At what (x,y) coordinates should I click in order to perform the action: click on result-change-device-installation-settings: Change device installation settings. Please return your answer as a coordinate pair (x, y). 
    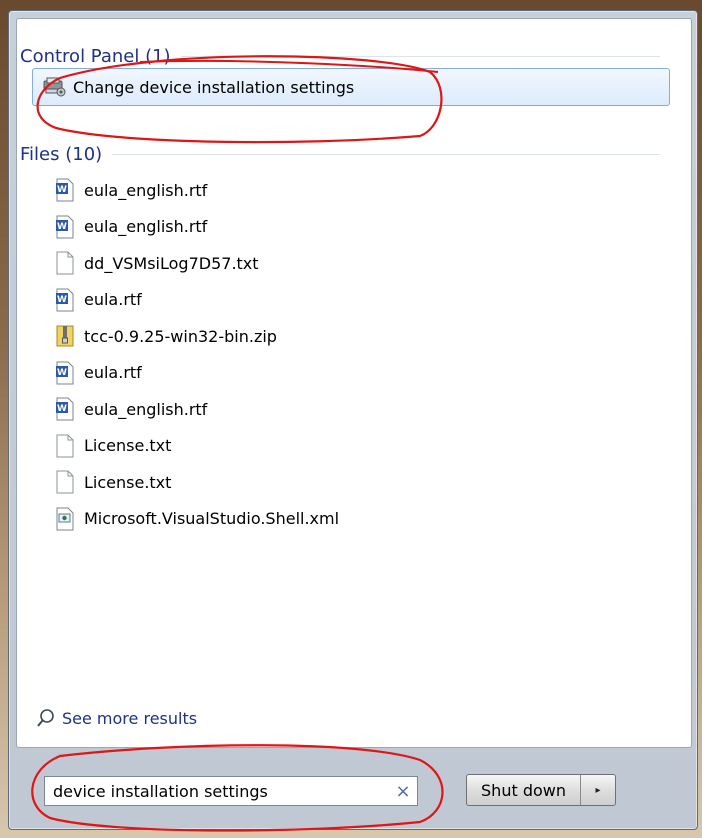
    Looking at the image, I should click on (351, 87).